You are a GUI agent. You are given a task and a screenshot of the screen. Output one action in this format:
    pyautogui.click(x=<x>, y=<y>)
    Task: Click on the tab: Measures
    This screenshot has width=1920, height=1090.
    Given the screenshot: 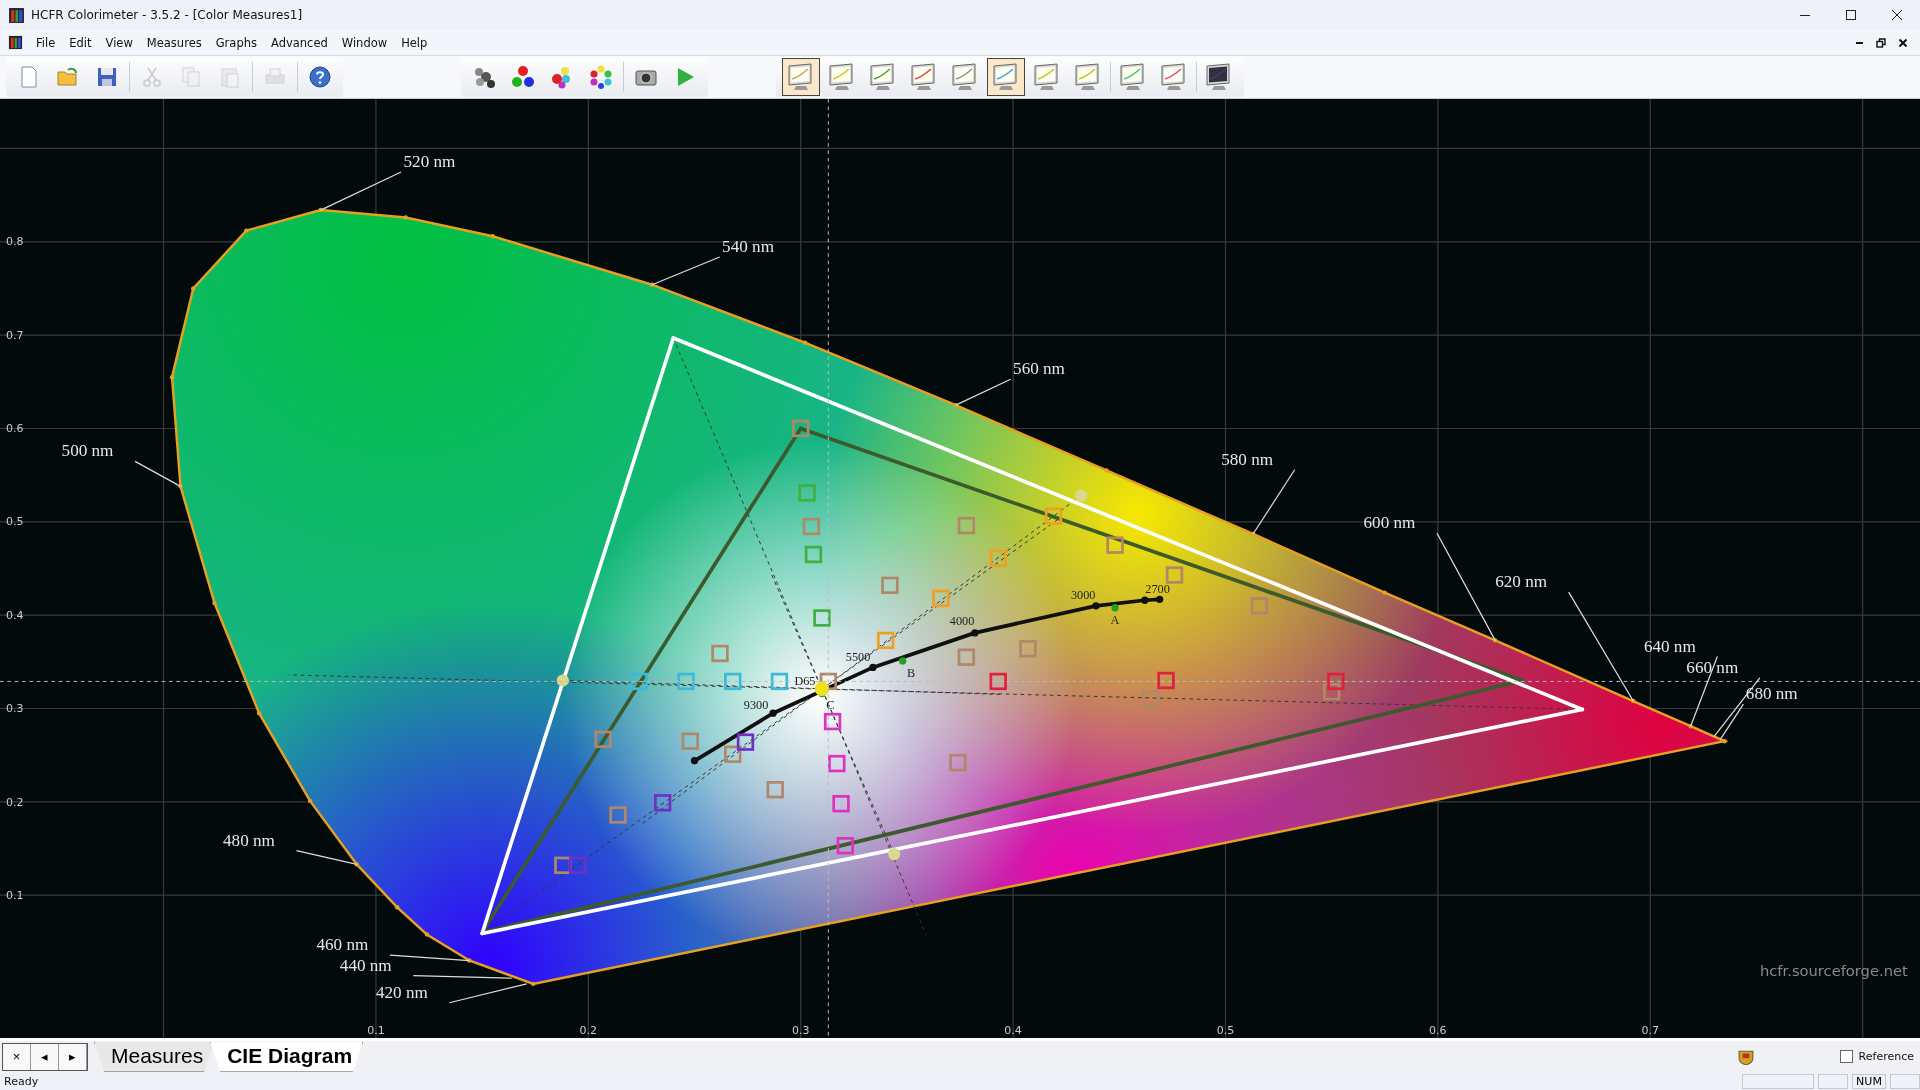 What is the action you would take?
    pyautogui.click(x=154, y=1056)
    